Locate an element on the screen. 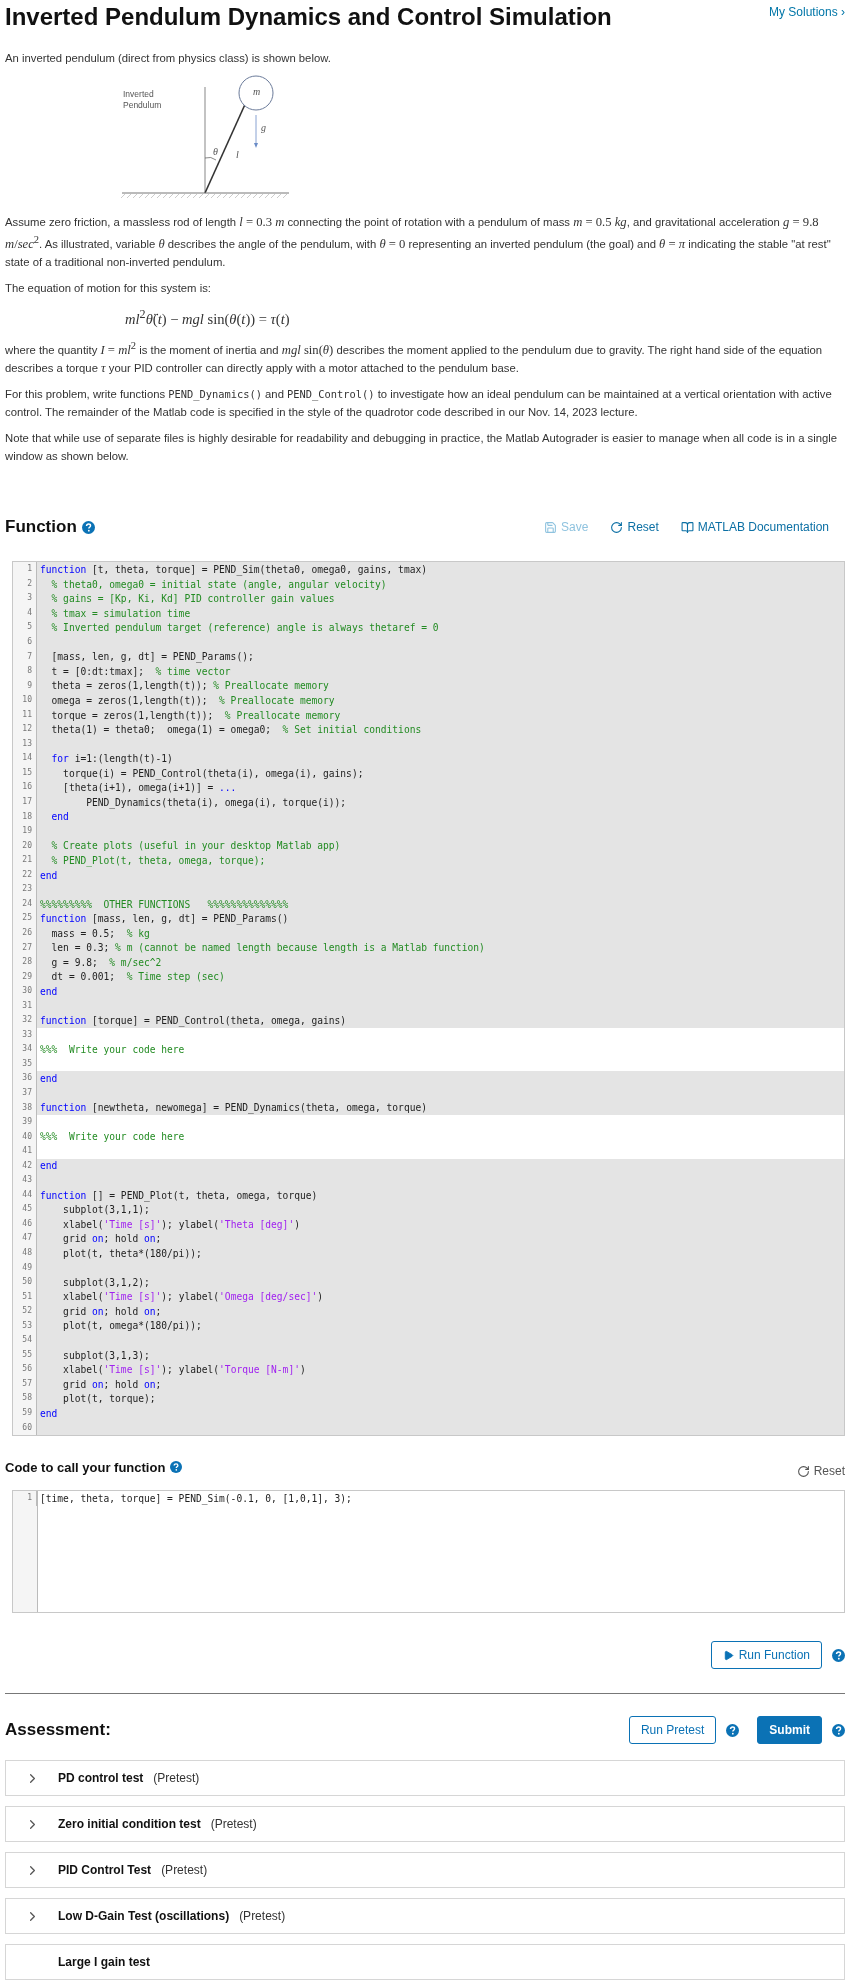 The height and width of the screenshot is (1988, 853). test-row: Large I gain test is located at coordinates (425, 1962).